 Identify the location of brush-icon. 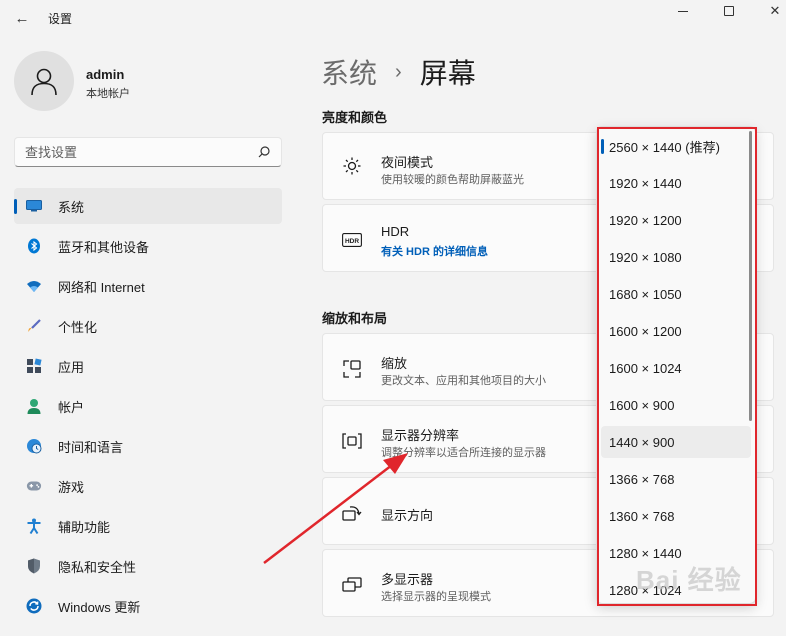
(34, 326).